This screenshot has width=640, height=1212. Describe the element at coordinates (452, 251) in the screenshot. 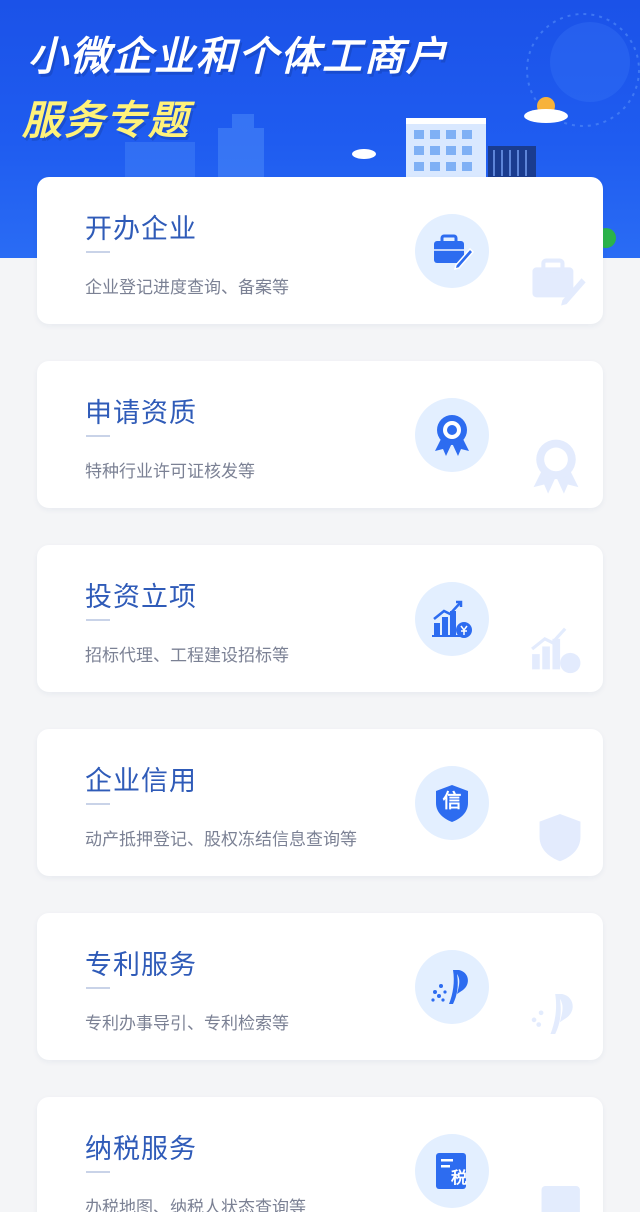

I see `briefcase-pen-icon` at that location.